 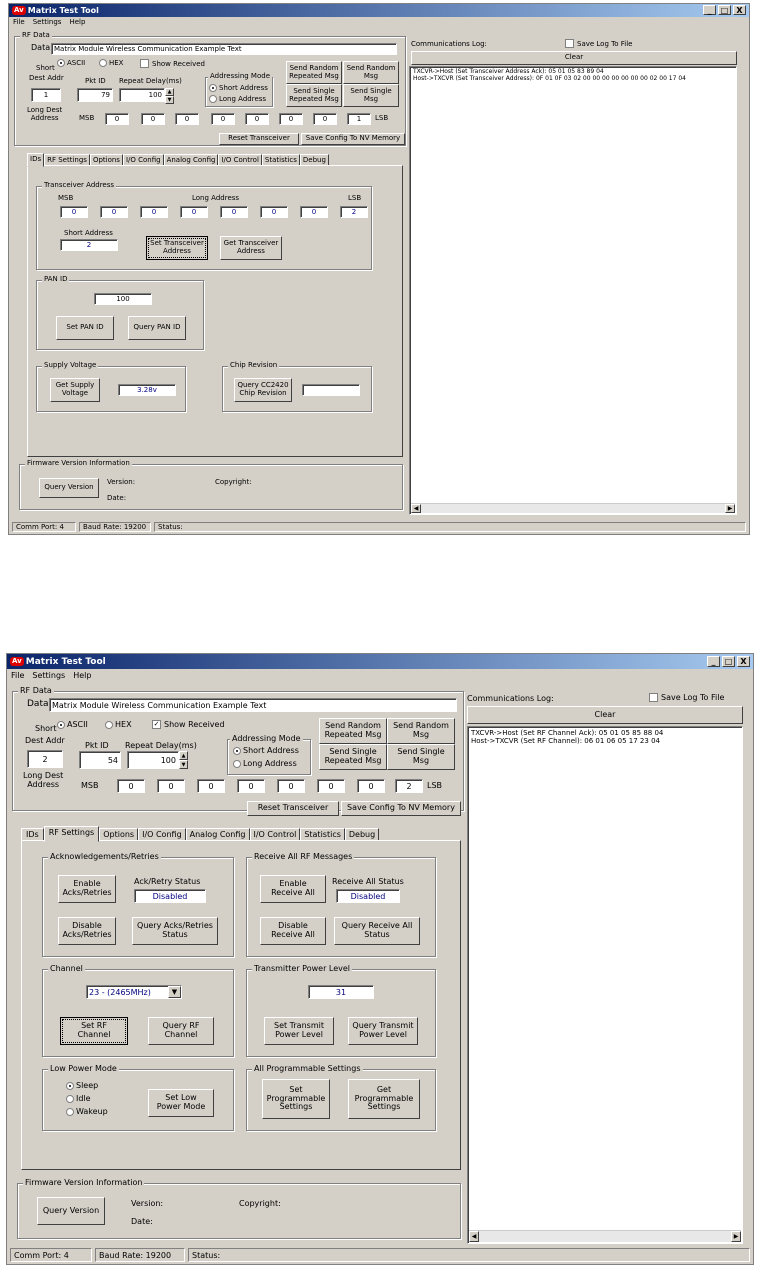 What do you see at coordinates (85, 328) in the screenshot?
I see `set-pan-id-button: Set PAN ID` at bounding box center [85, 328].